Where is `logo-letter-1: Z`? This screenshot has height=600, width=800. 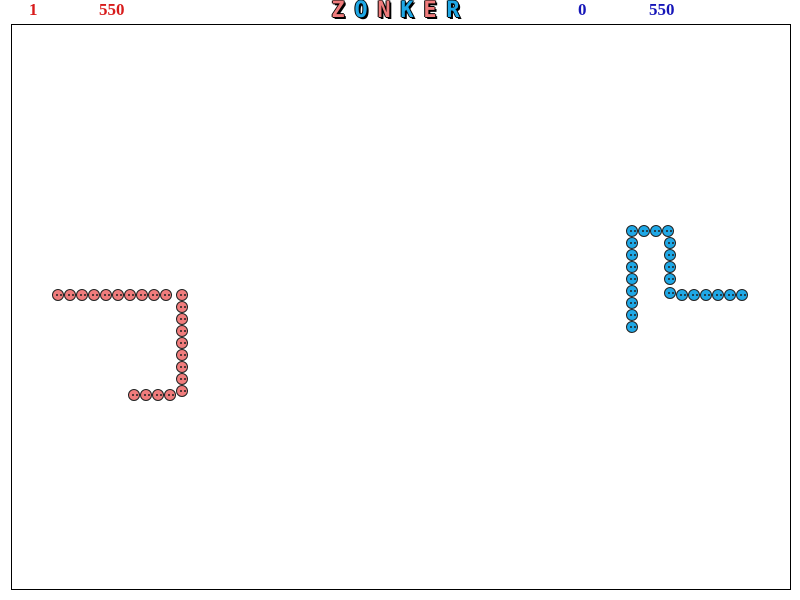
logo-letter-1: Z is located at coordinates (338, 11).